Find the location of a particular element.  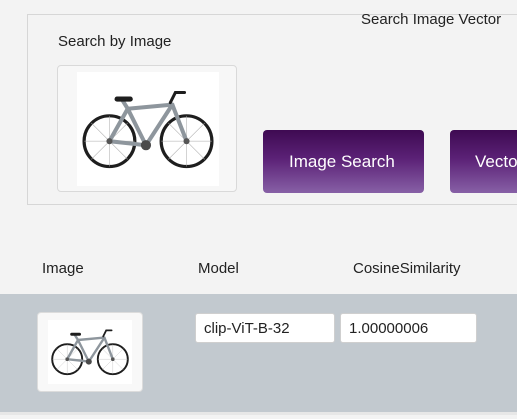

column-header-cosine-similarity: CosineSimilarity is located at coordinates (407, 268).